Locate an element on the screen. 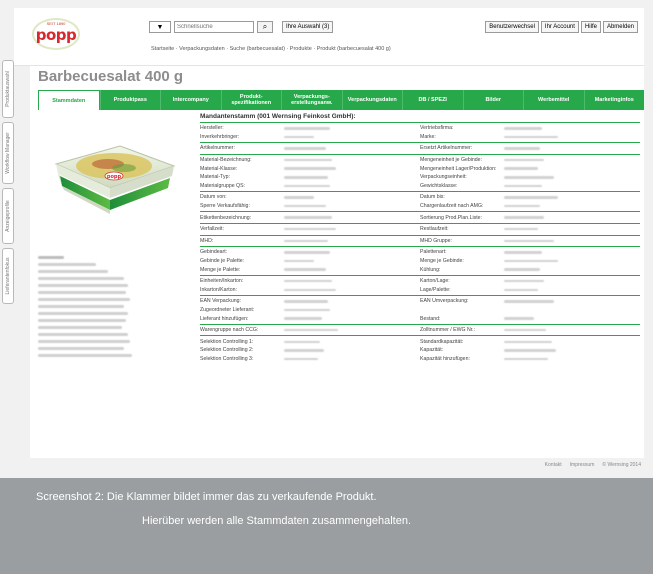 This screenshot has width=653, height=574. field-label: Datum bis: is located at coordinates (432, 197).